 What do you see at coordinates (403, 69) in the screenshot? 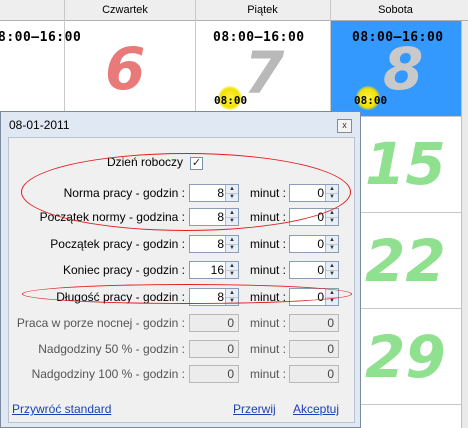
I see `saturday-day-number: 8` at bounding box center [403, 69].